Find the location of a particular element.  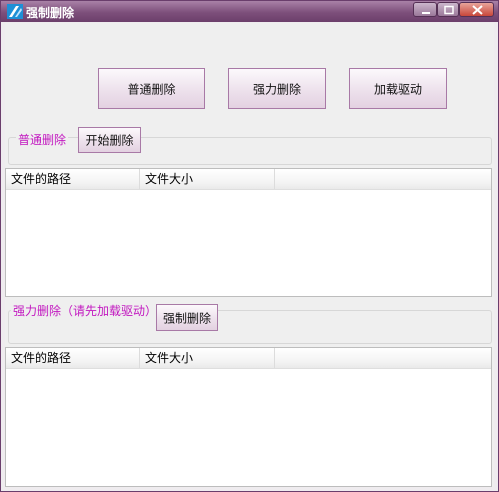

normal-delete-group-title: 普通删除 is located at coordinates (42, 139).